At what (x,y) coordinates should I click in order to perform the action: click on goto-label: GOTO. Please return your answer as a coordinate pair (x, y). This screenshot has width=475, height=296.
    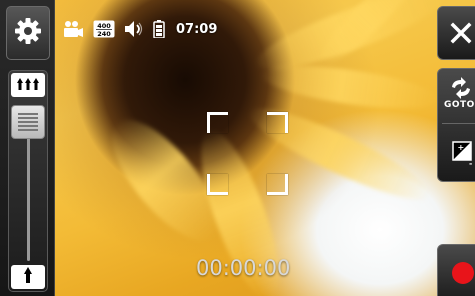
    Looking at the image, I should click on (459, 105).